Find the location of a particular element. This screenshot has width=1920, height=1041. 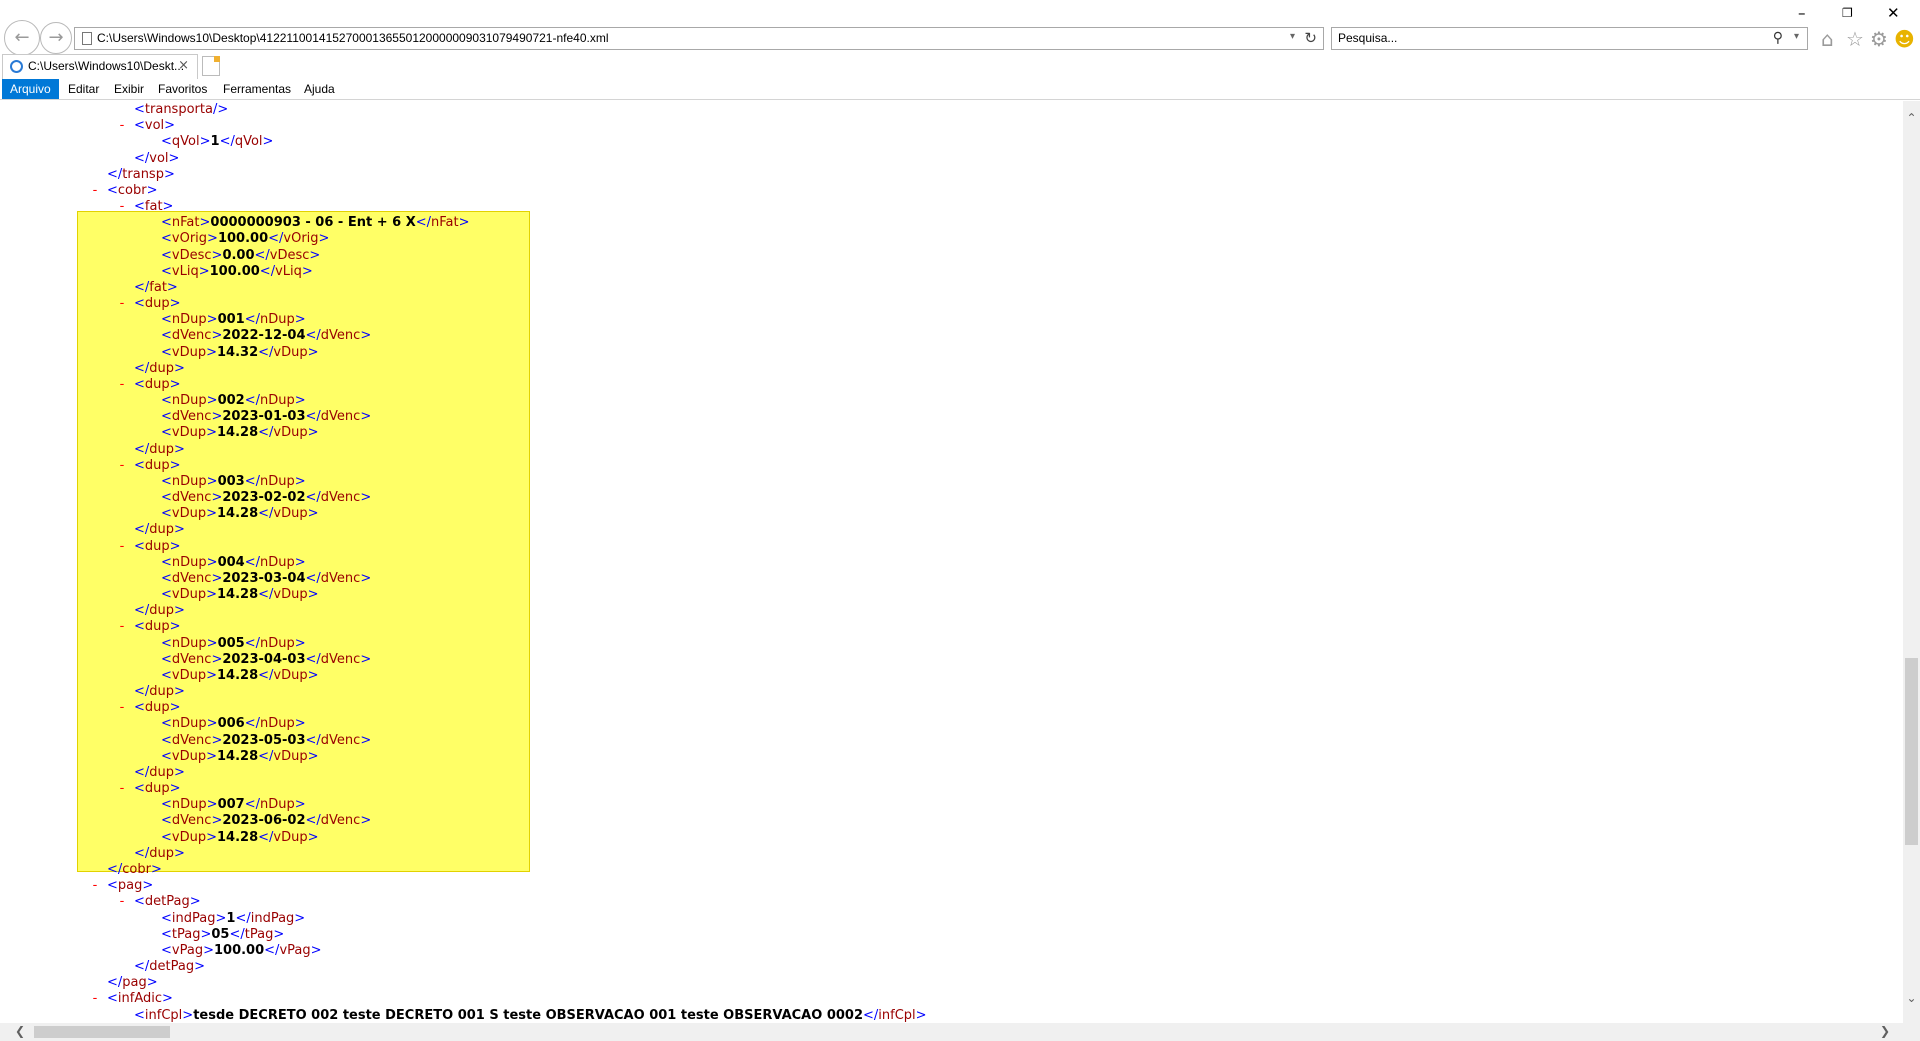

search-dropdown-icon: ▾ is located at coordinates (1796, 36).